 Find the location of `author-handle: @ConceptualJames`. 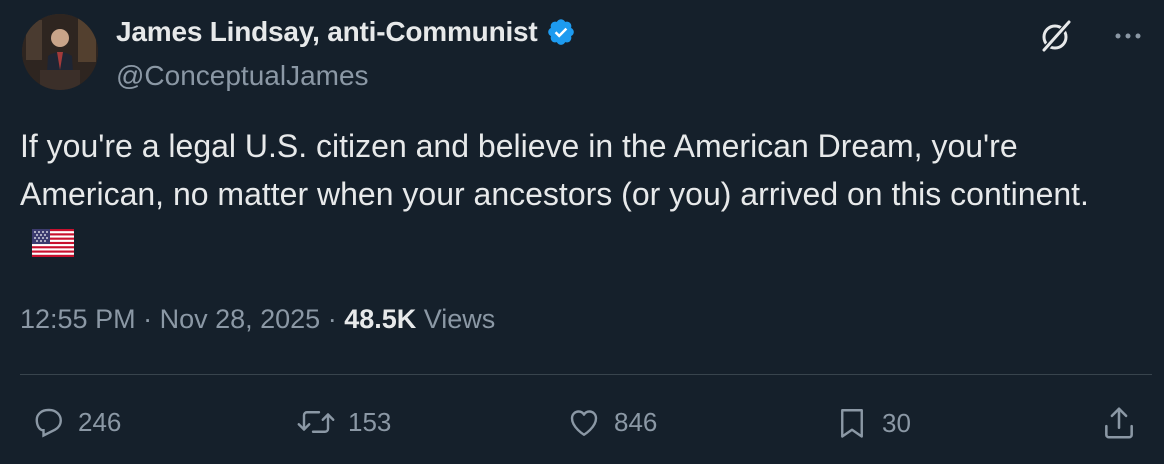

author-handle: @ConceptualJames is located at coordinates (242, 76).